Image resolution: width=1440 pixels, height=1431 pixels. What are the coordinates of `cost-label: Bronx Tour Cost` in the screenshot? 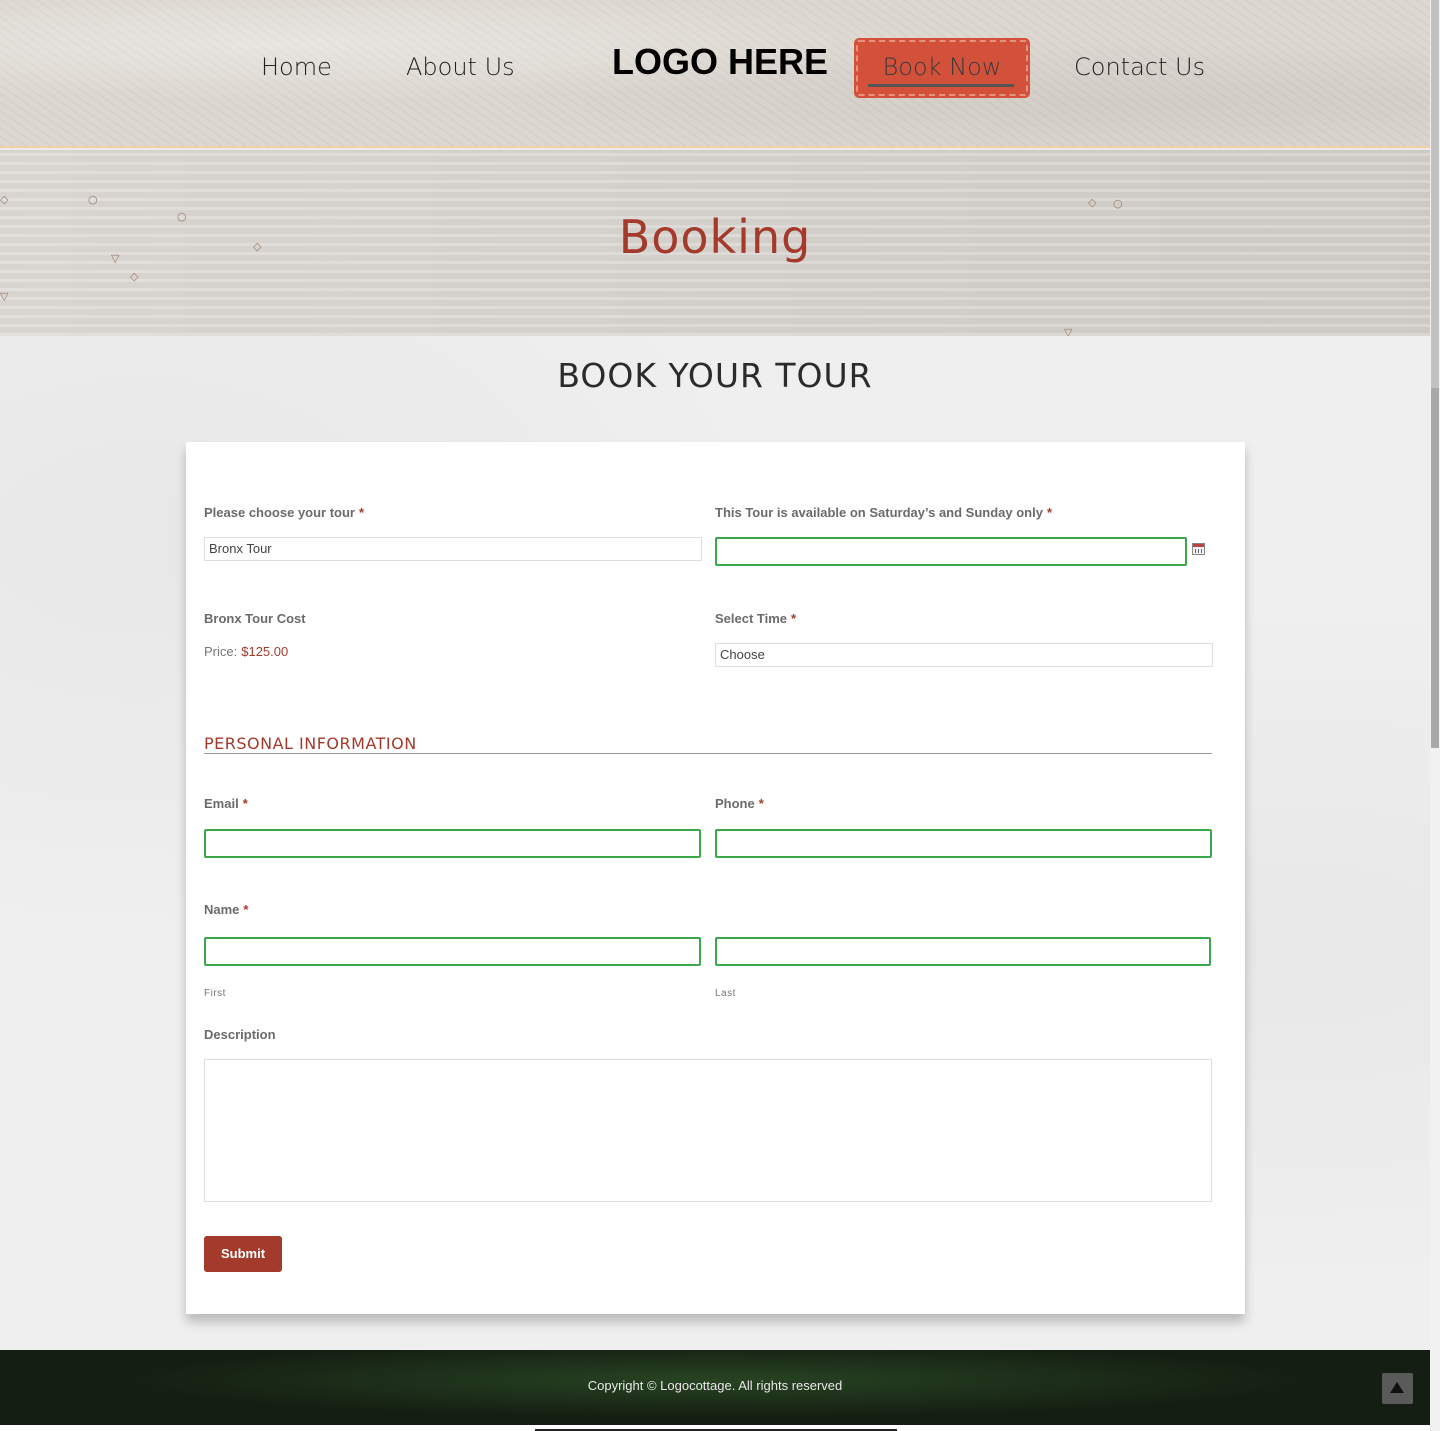 It's located at (255, 618).